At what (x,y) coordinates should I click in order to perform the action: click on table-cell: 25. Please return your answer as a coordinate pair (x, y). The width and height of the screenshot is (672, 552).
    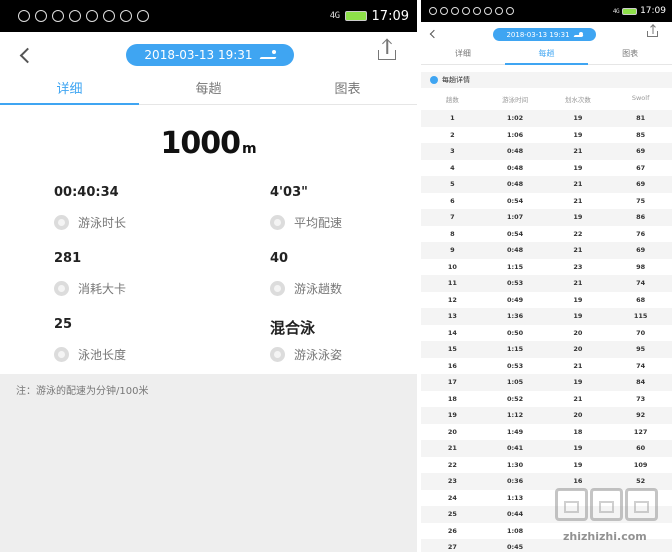
    Looking at the image, I should click on (452, 514).